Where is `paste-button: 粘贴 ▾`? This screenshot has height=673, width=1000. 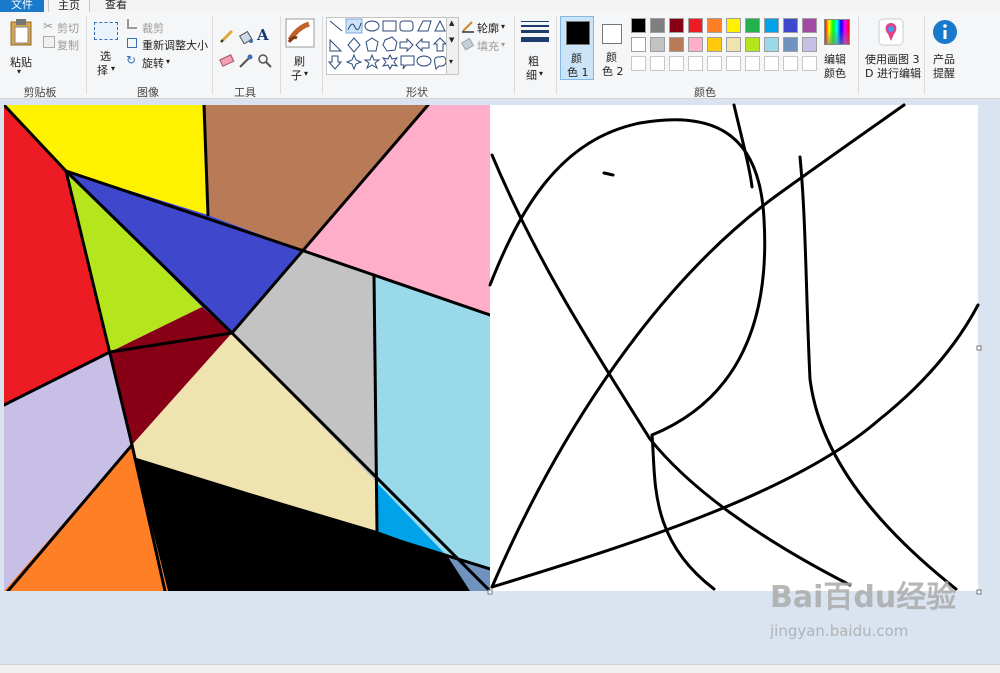 paste-button: 粘贴 ▾ is located at coordinates (21, 47).